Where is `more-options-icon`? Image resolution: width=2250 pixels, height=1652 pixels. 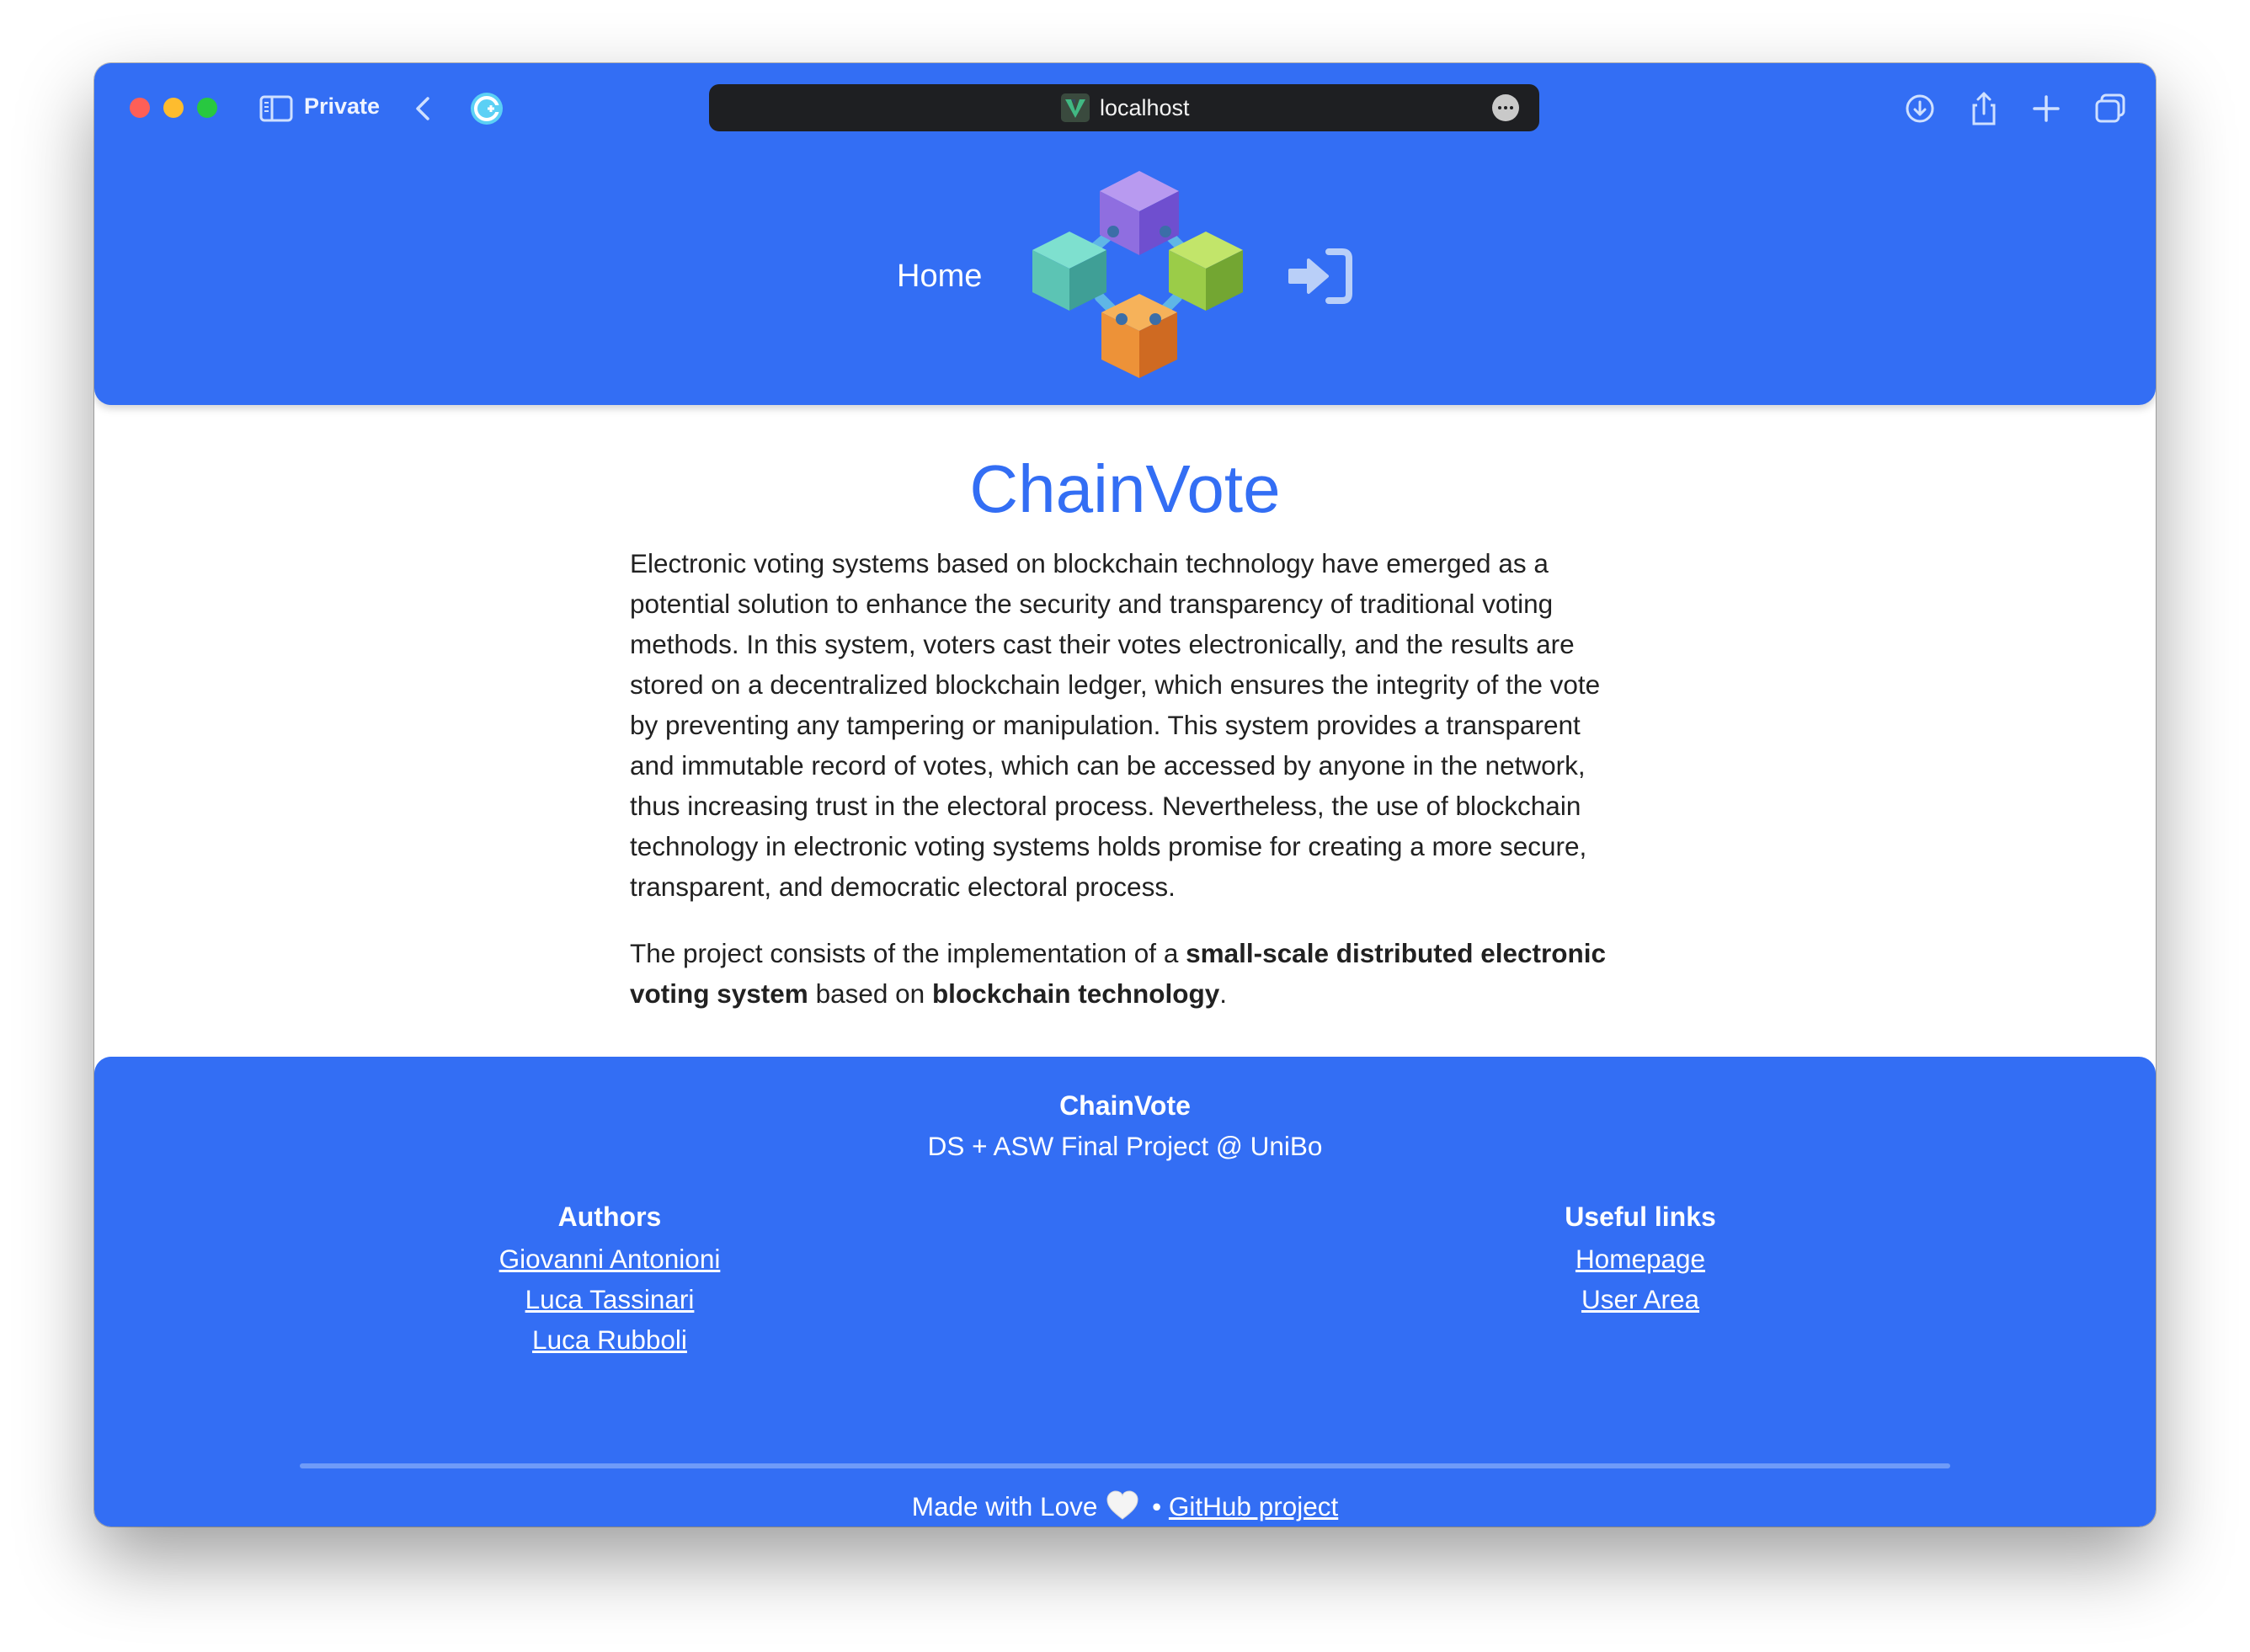 more-options-icon is located at coordinates (1505, 107).